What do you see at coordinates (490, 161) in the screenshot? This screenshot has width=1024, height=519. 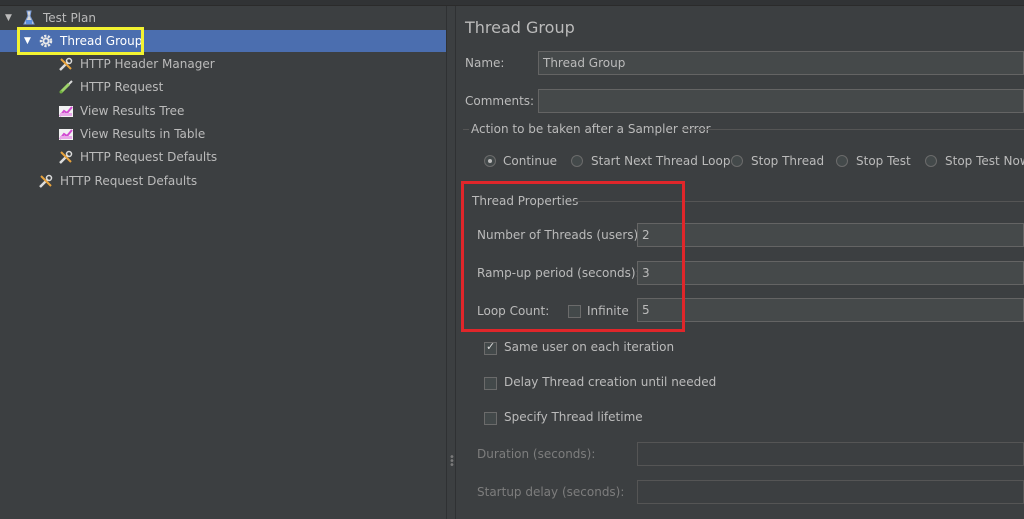 I see `radio-continue` at bounding box center [490, 161].